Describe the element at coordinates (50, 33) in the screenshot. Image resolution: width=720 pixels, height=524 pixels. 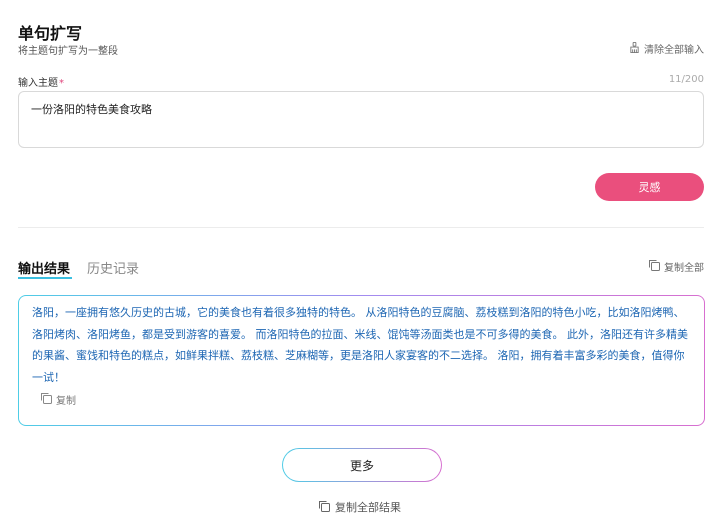
I see `page-title: 单句扩写` at that location.